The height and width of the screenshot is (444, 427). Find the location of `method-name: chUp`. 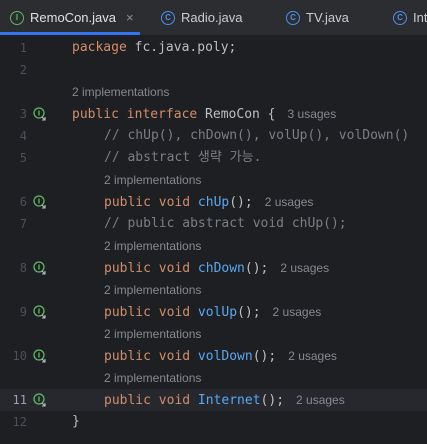

method-name: chUp is located at coordinates (213, 202).